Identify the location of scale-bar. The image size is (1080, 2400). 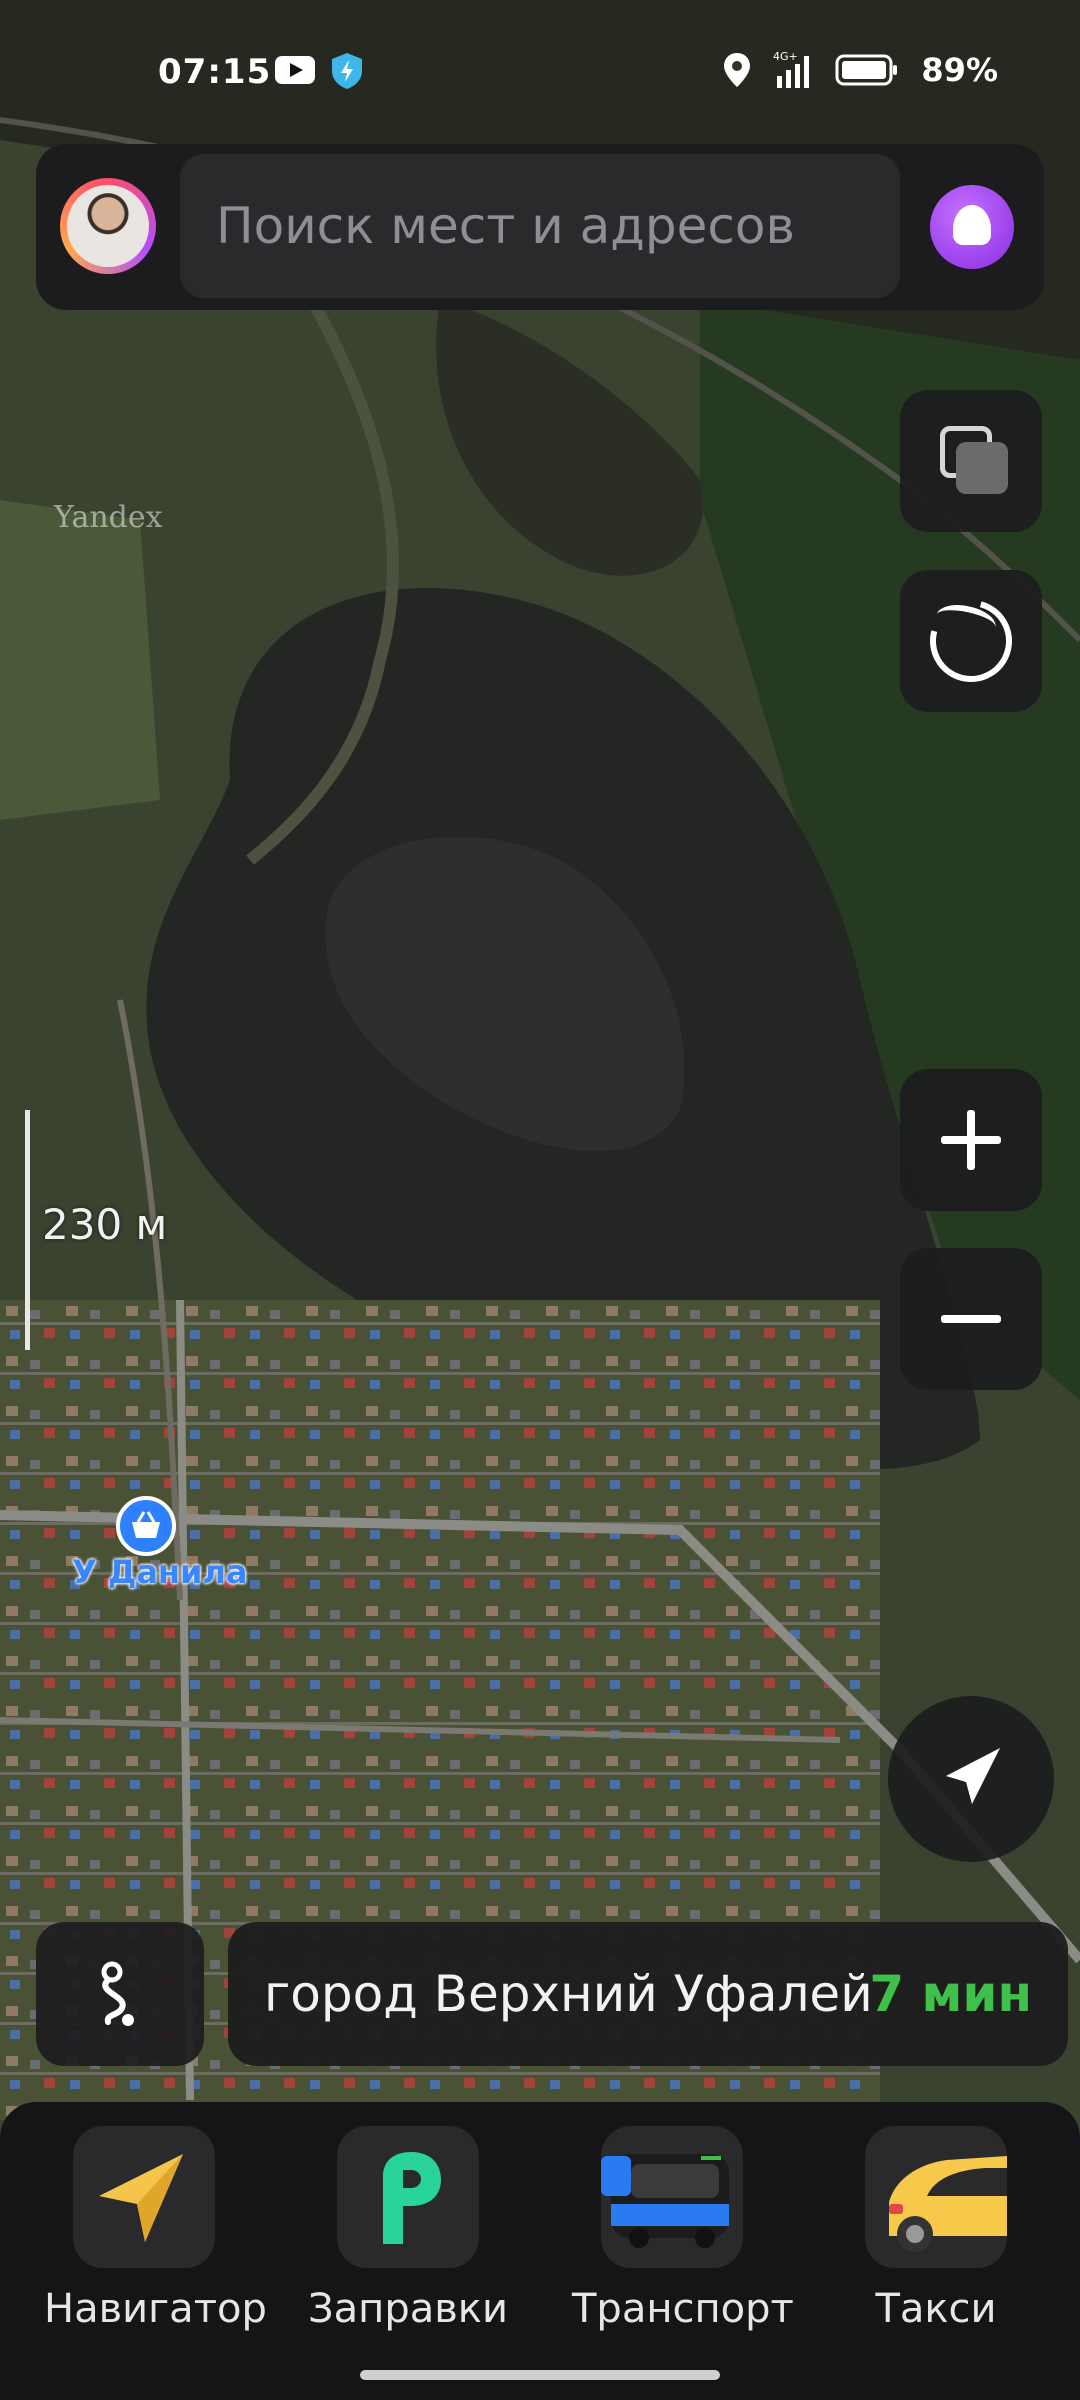
(27, 1230).